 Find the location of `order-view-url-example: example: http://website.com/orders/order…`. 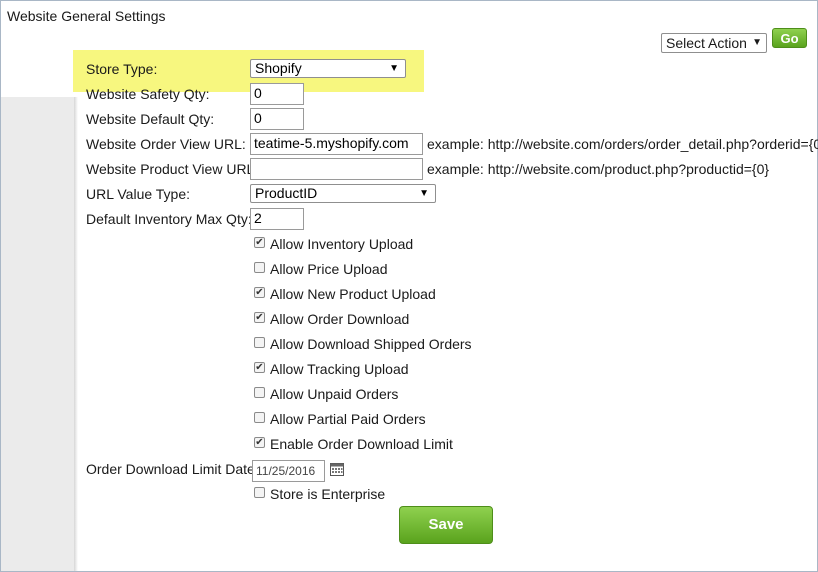

order-view-url-example: example: http://website.com/orders/order… is located at coordinates (622, 144).